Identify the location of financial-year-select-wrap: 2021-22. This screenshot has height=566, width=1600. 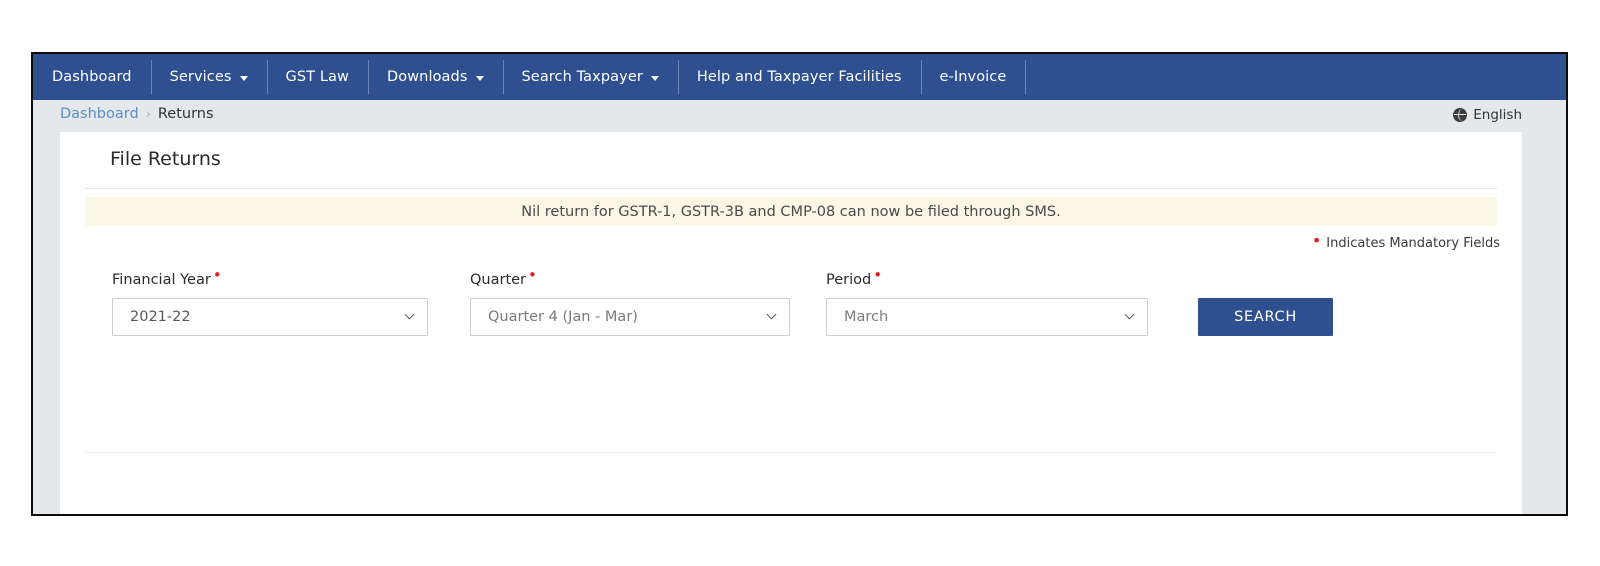
(270, 317).